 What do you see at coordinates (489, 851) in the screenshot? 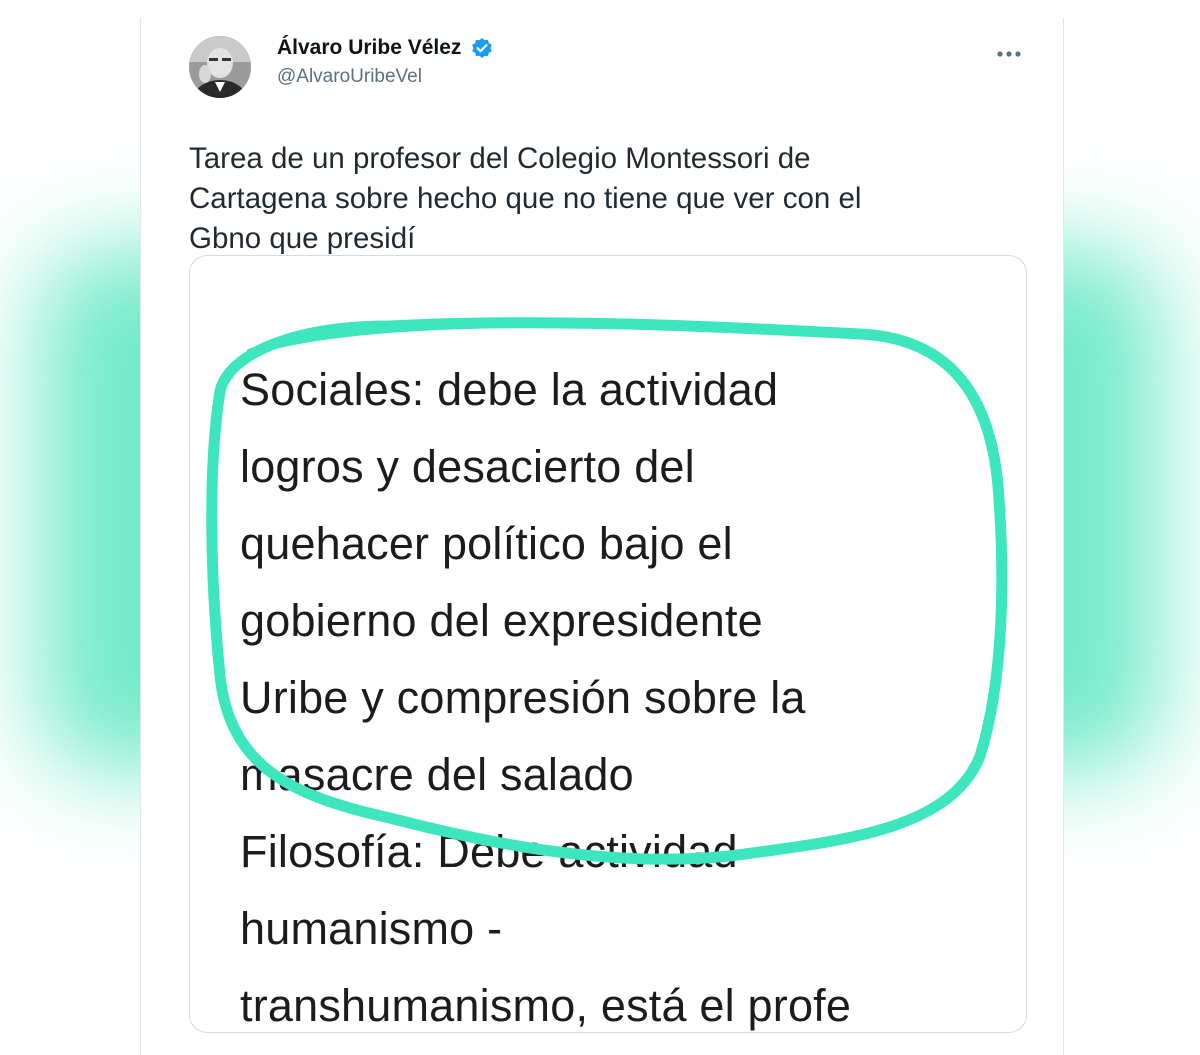
I see `homework-line: Filosofía: Debe actividad` at bounding box center [489, 851].